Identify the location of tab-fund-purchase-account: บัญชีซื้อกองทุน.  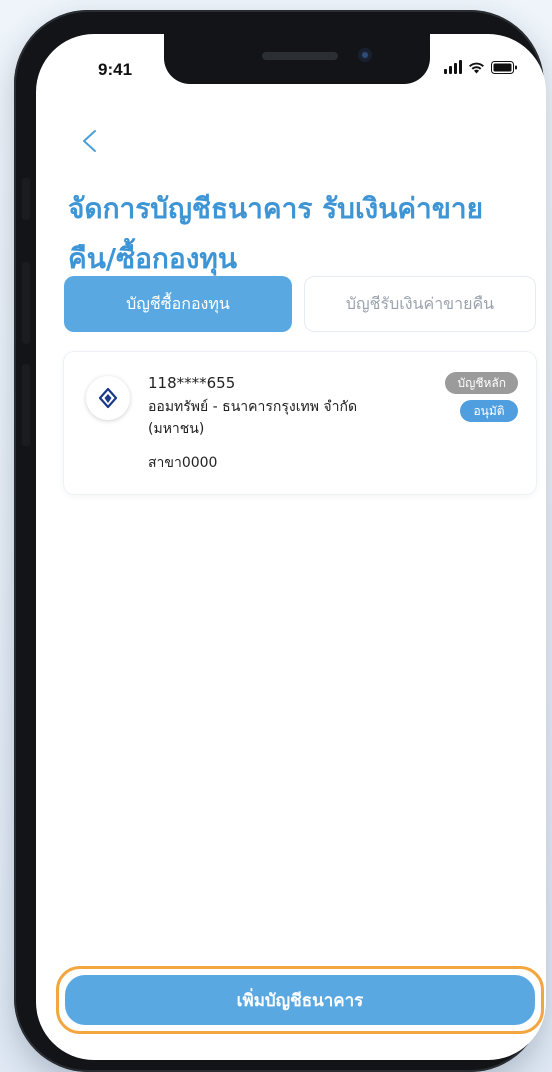
(178, 304).